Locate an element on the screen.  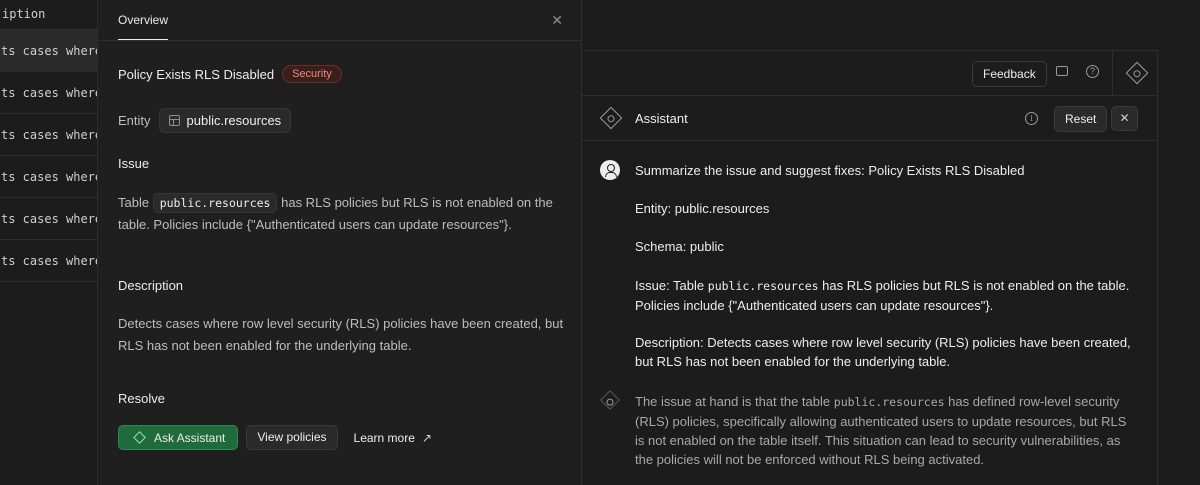
learn-more-link: Learn more ↗ is located at coordinates (393, 438).